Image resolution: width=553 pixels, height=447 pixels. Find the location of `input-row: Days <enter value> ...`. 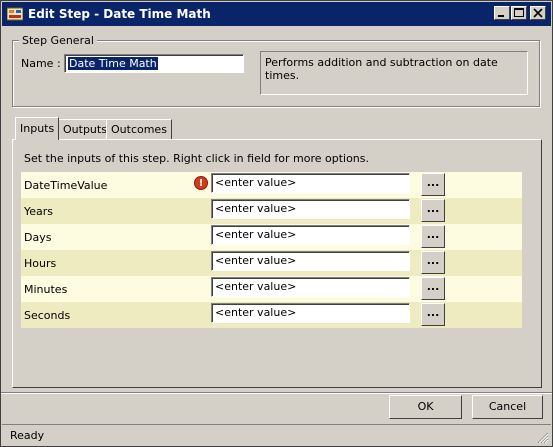

input-row: Days <enter value> ... is located at coordinates (271, 237).